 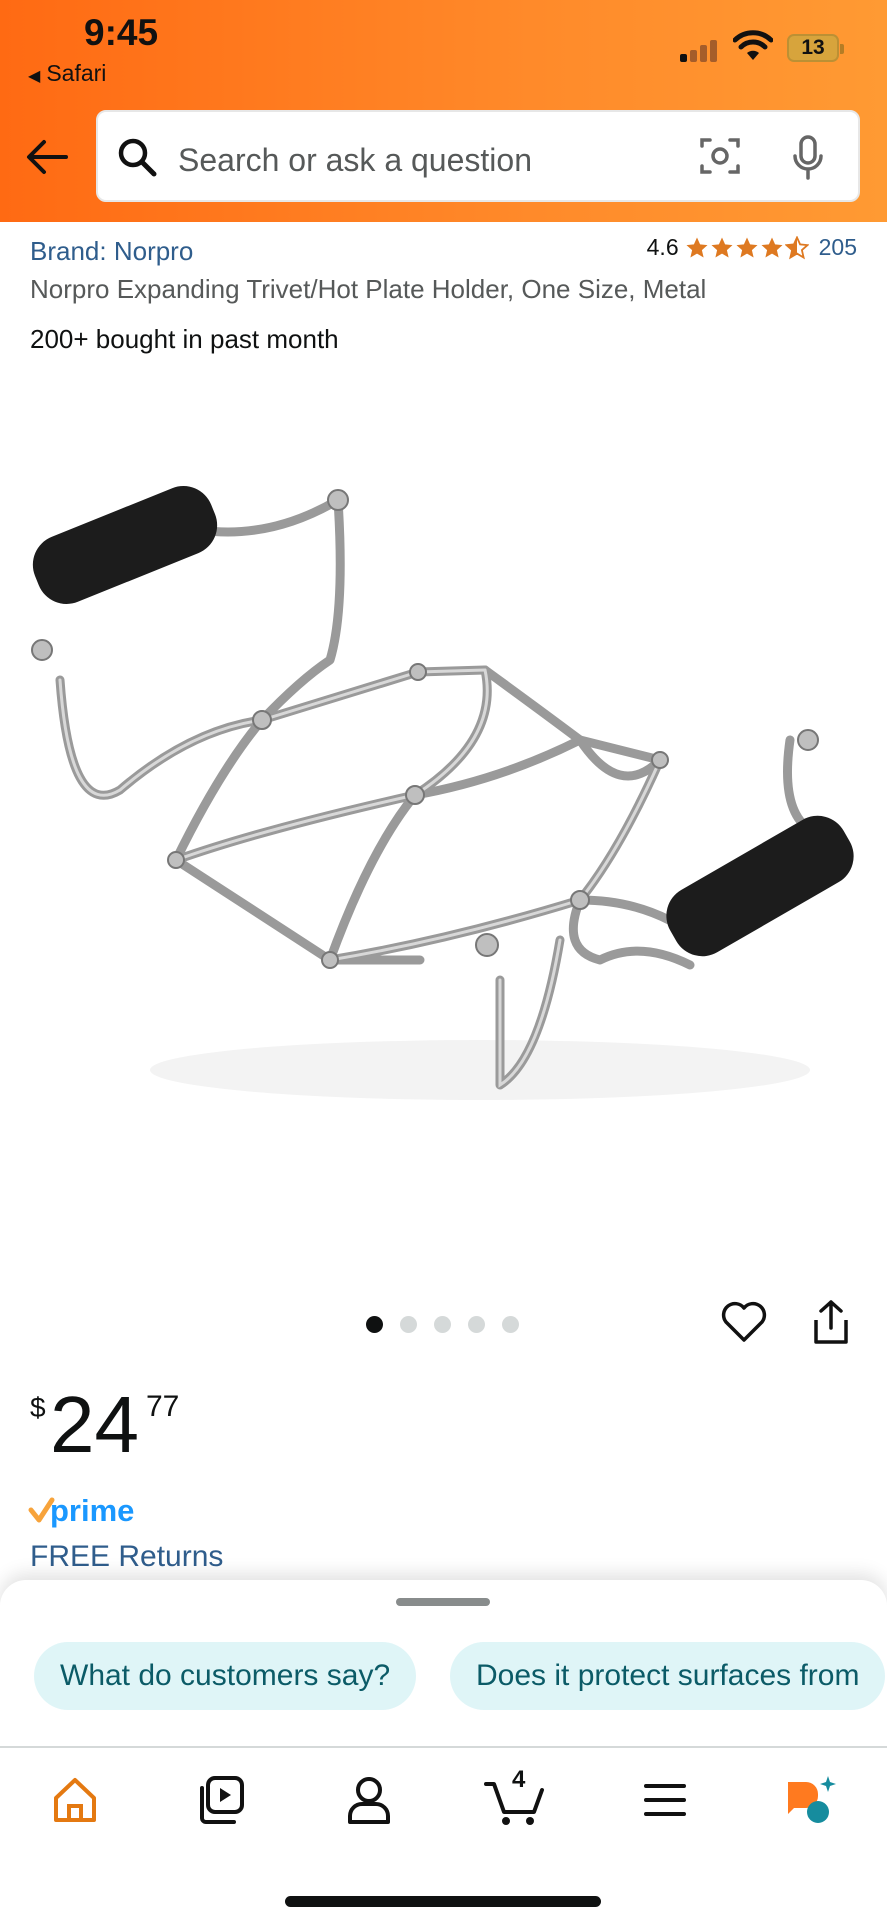 I want to click on bought-count: 200+ bought in past month, so click(x=184, y=339).